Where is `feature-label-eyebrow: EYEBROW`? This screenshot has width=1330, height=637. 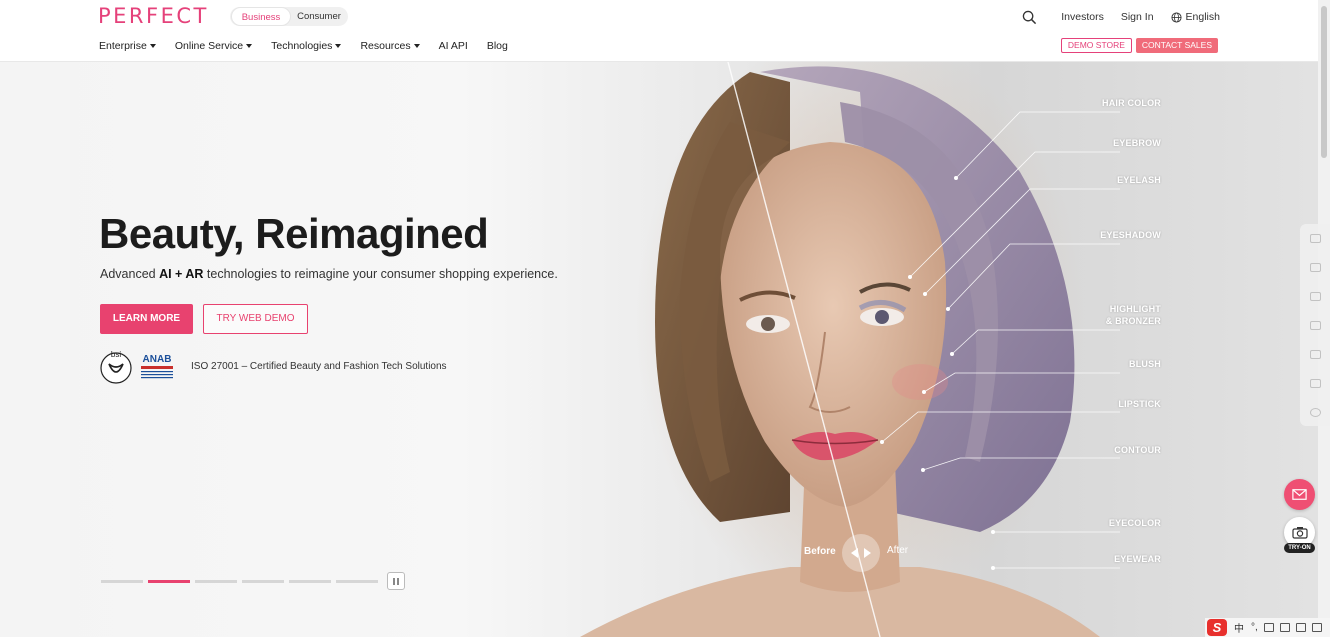
feature-label-eyebrow: EYEBROW is located at coordinates (1137, 143).